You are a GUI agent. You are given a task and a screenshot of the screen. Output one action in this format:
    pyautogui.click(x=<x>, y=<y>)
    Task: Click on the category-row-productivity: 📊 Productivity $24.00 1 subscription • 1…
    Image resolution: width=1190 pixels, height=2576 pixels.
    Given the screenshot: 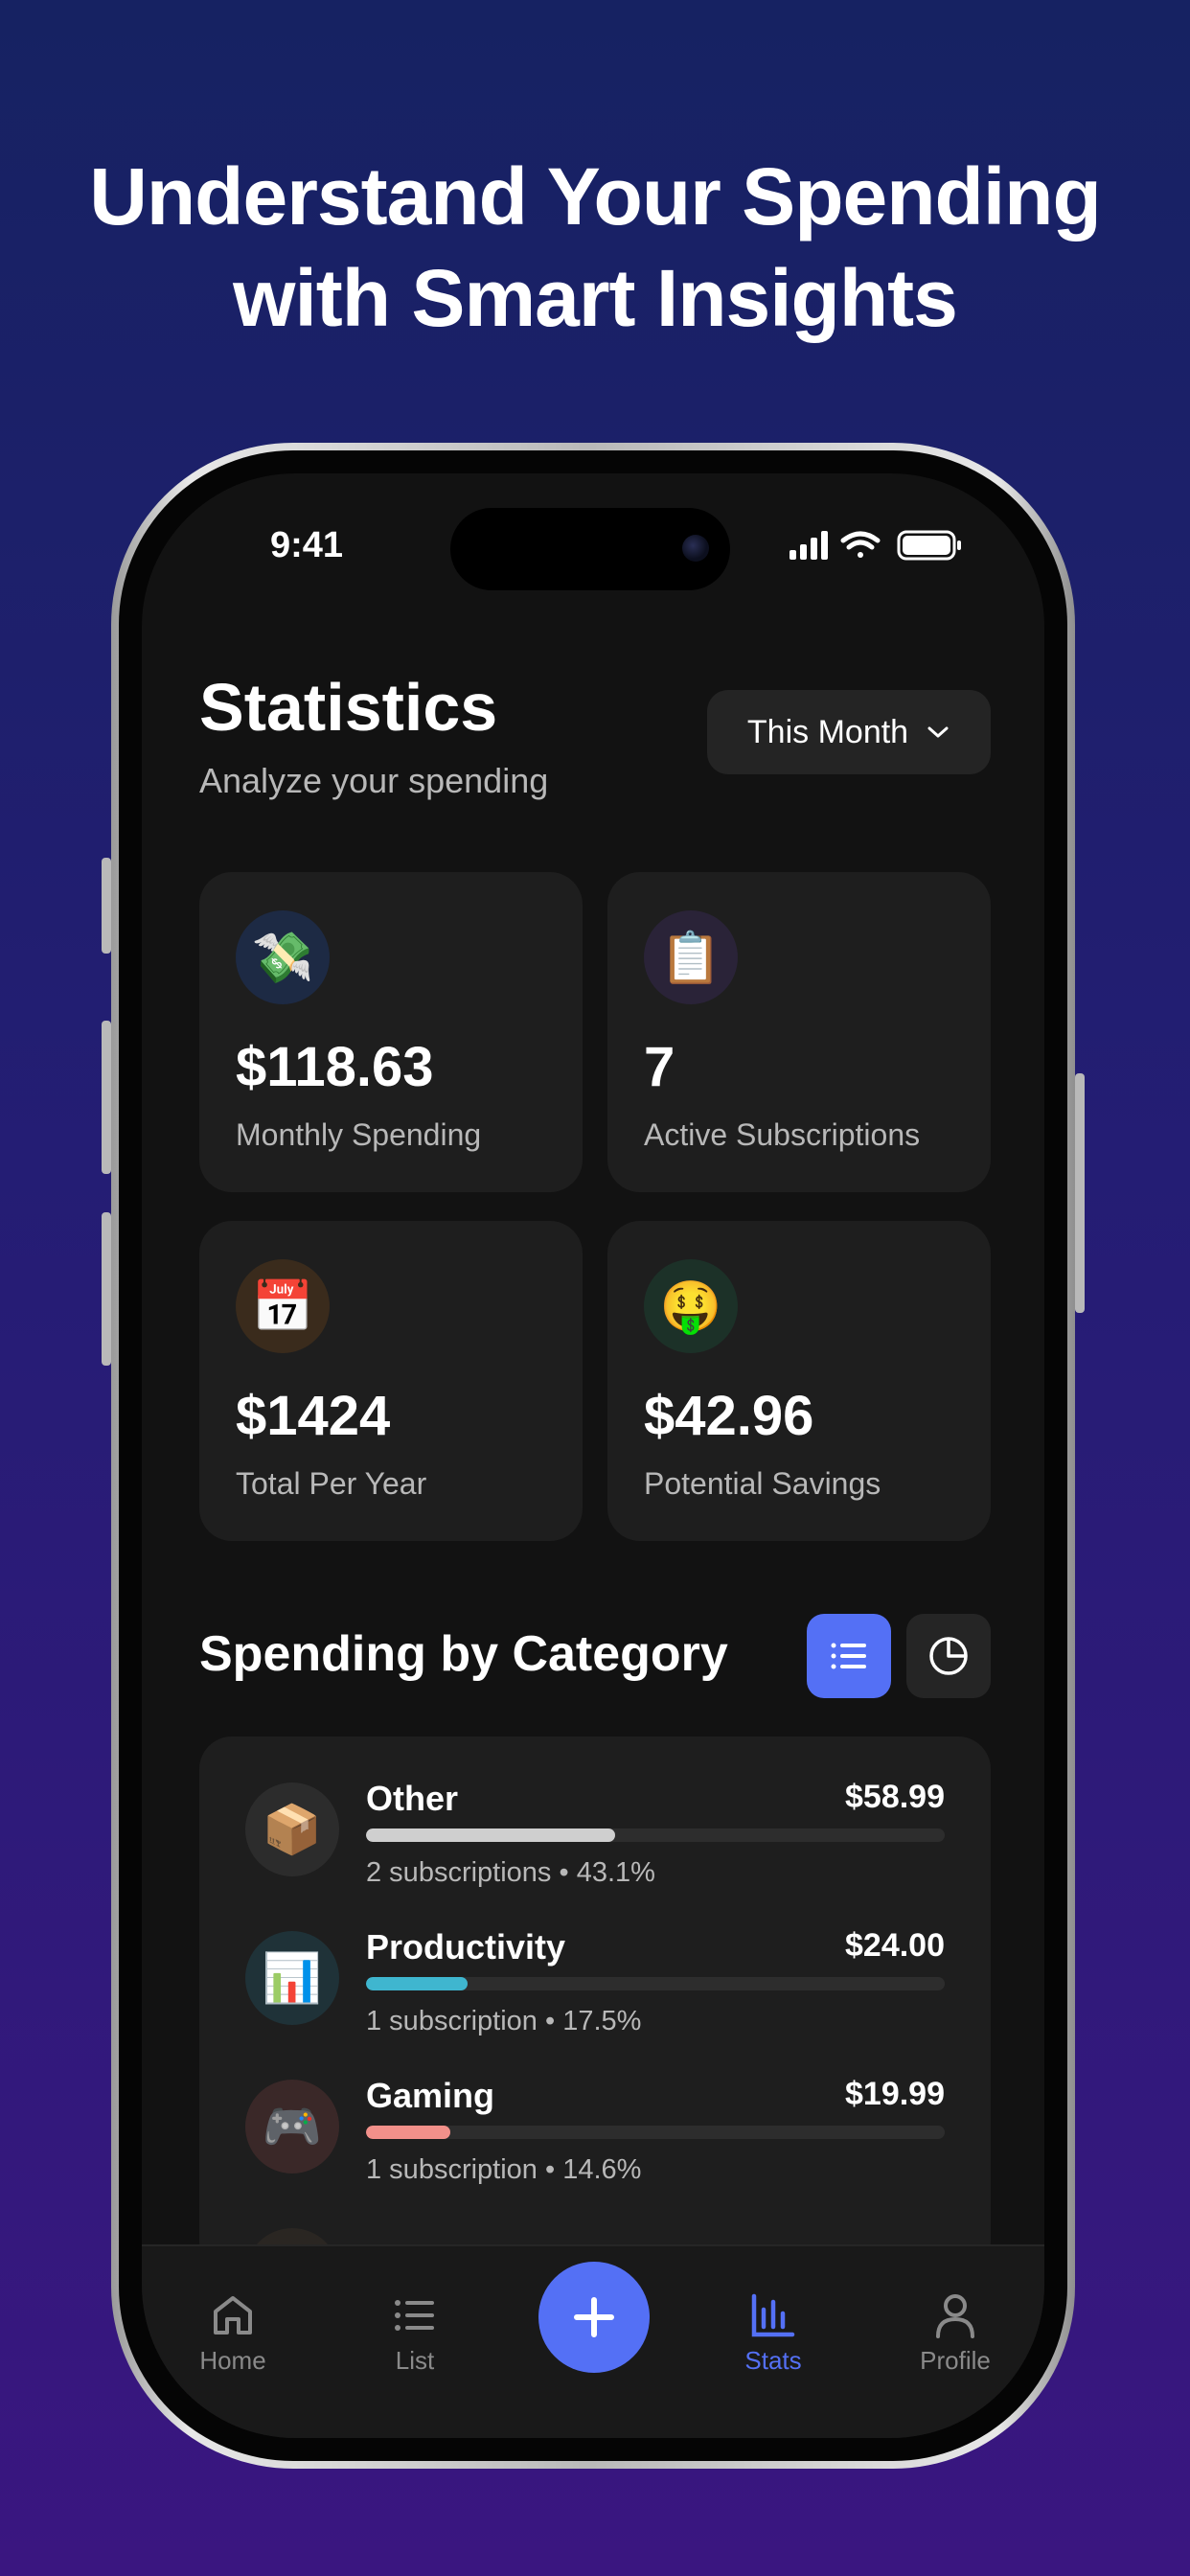 What is the action you would take?
    pyautogui.click(x=595, y=1989)
    